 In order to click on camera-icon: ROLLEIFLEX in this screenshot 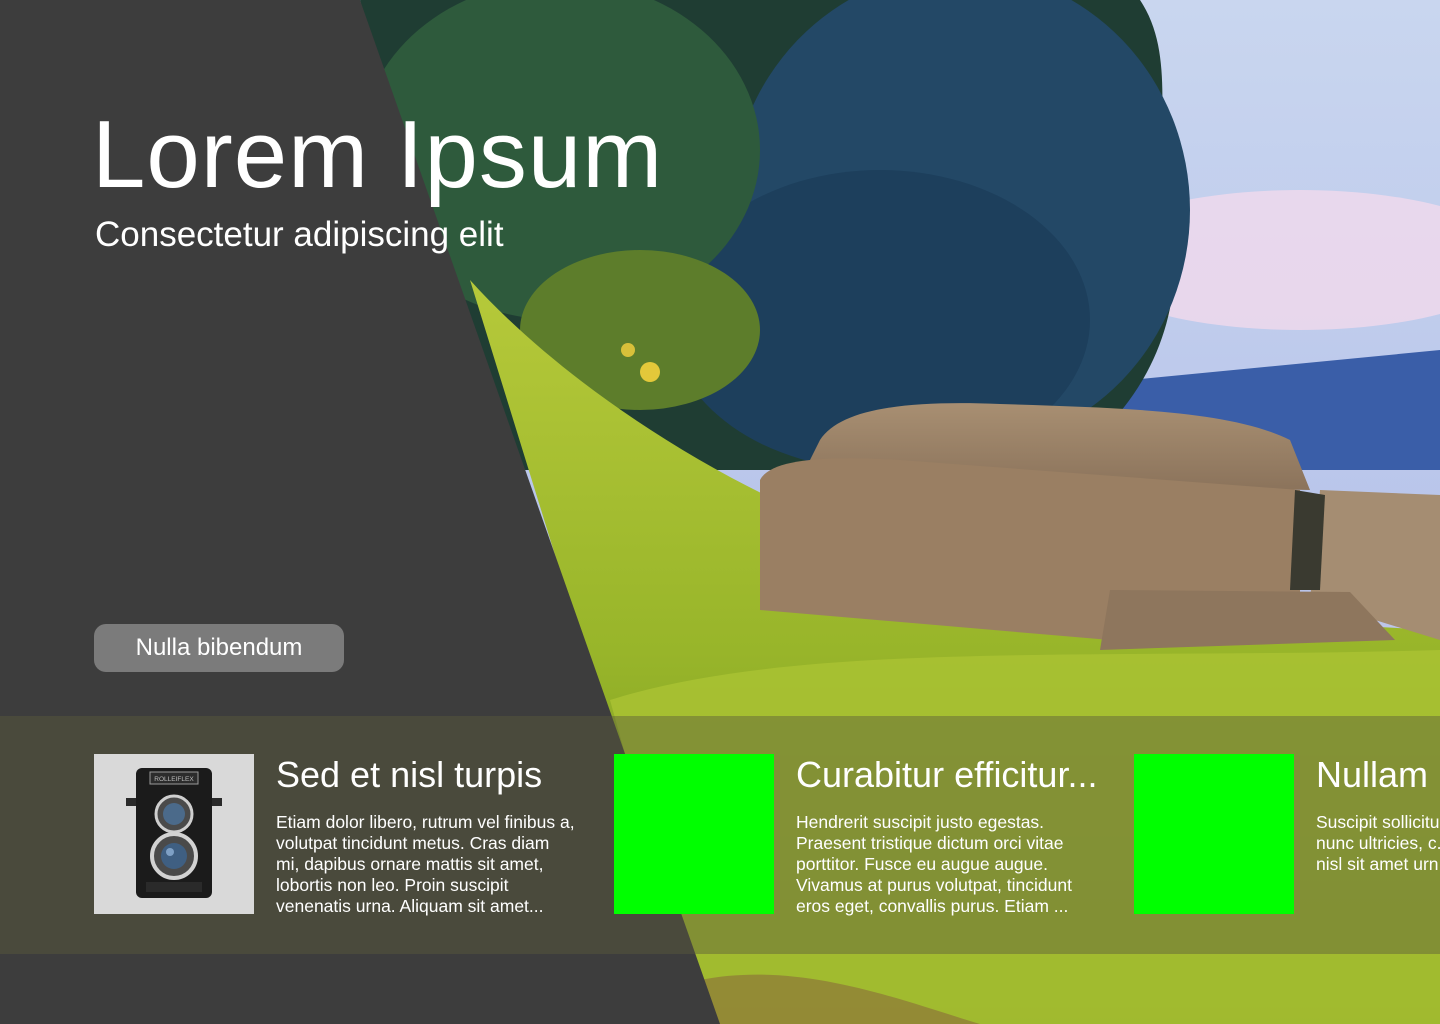, I will do `click(174, 834)`.